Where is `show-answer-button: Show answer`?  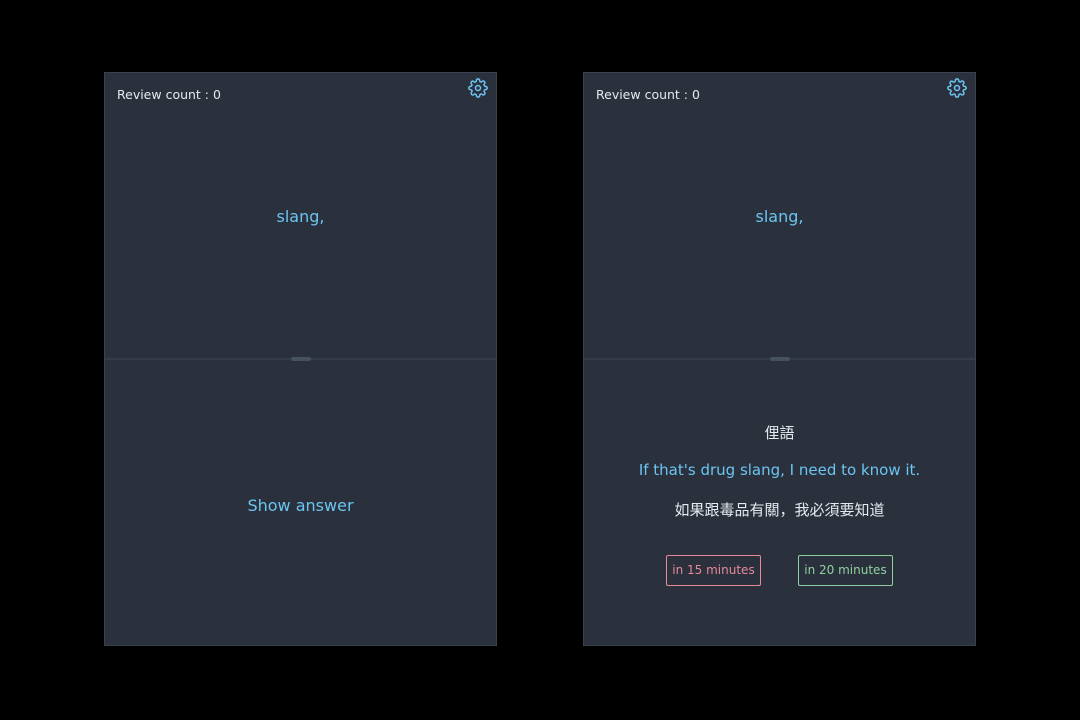 show-answer-button: Show answer is located at coordinates (300, 505).